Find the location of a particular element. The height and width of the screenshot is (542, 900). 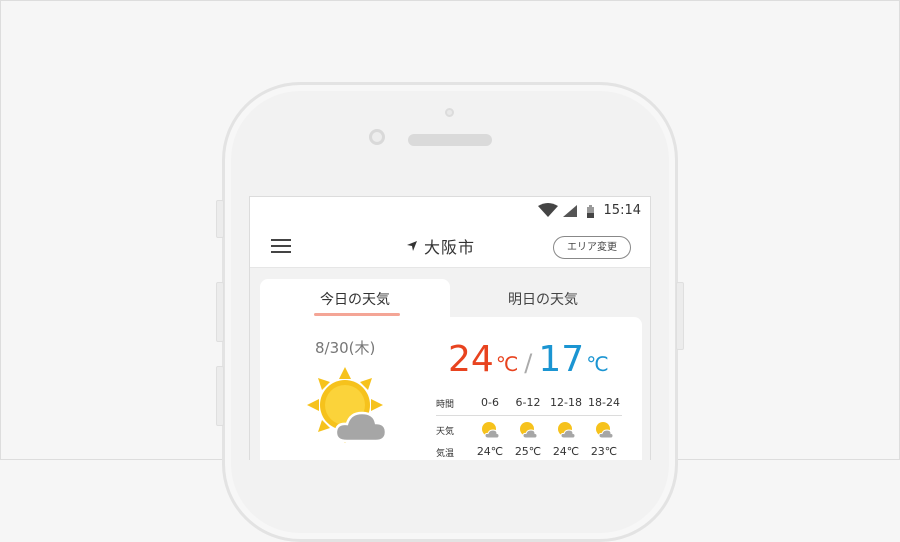

forecast-date: 8/30(木) is located at coordinates (345, 348).